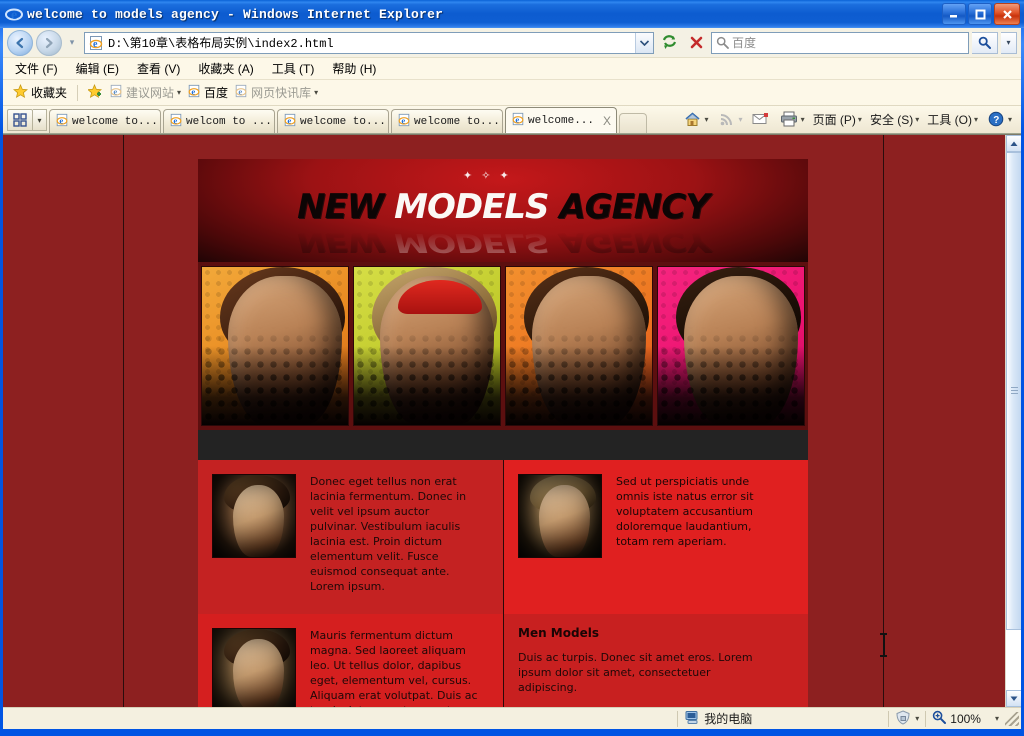  What do you see at coordinates (696, 43) in the screenshot?
I see `stop-button` at bounding box center [696, 43].